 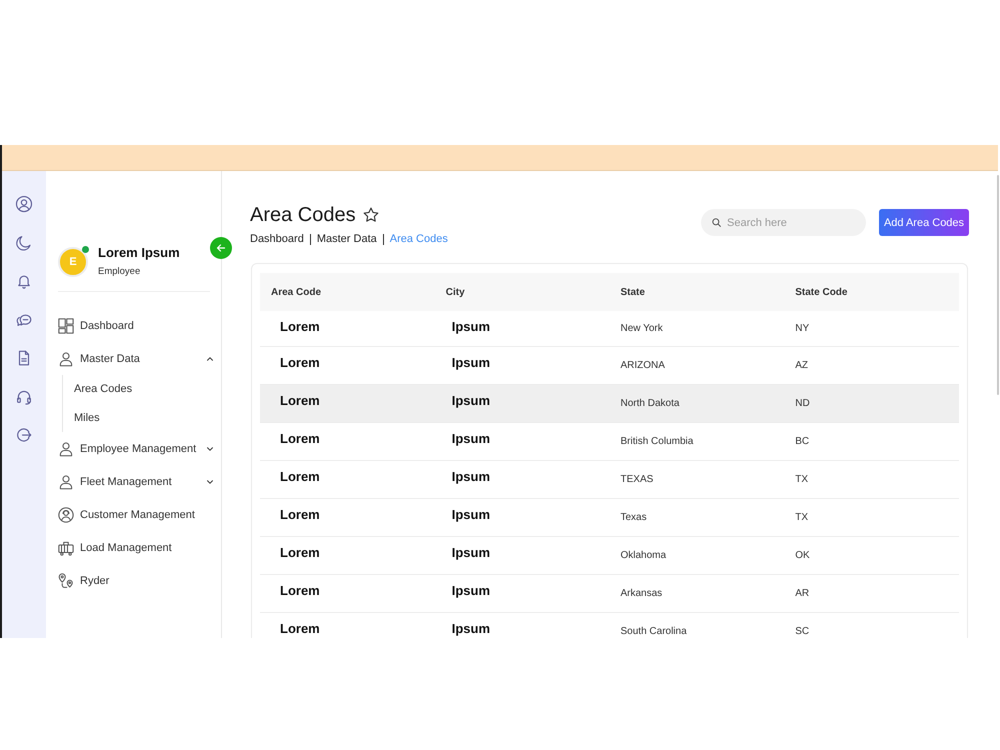 I want to click on arrow-left-icon, so click(x=221, y=248).